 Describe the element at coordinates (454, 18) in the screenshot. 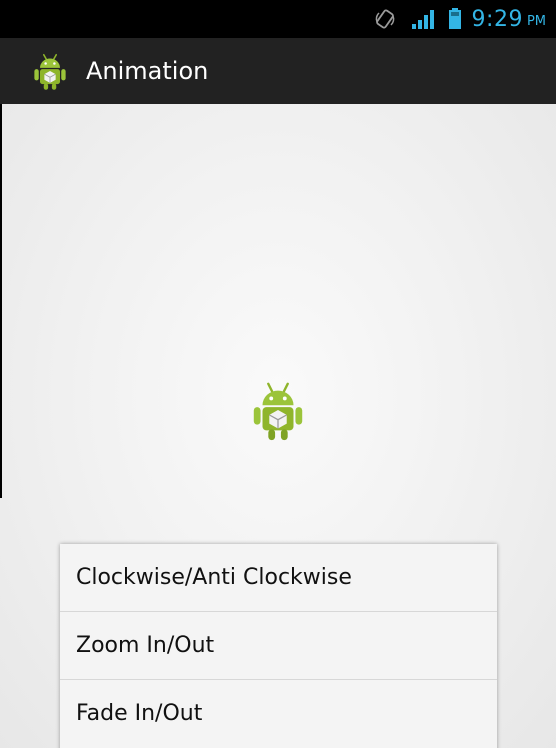

I see `battery-icon` at that location.